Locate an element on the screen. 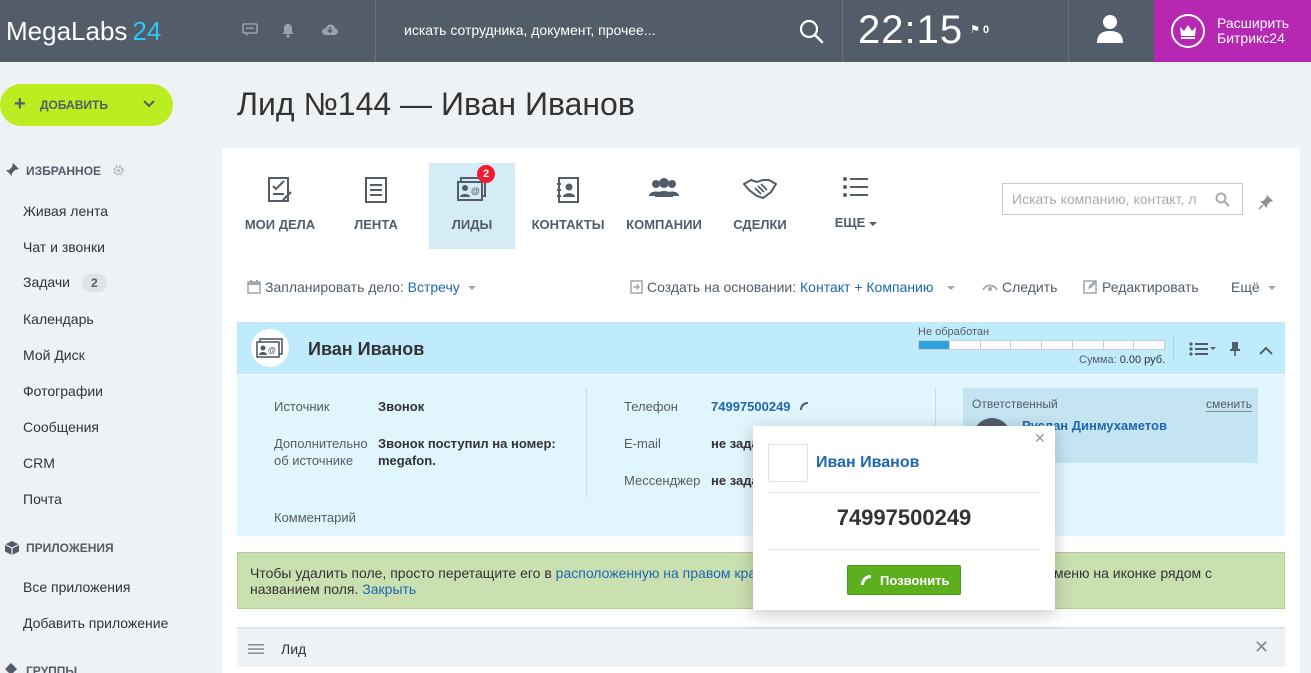  create-from-icon is located at coordinates (636, 288).